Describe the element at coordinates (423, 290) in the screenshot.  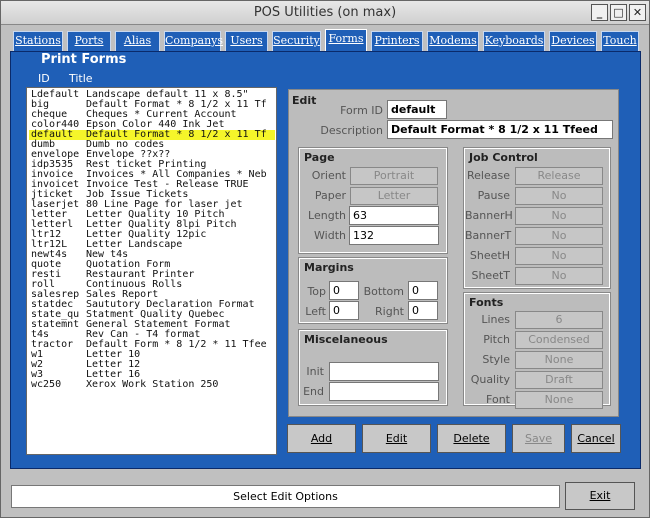
I see `bottom-field: 0` at that location.